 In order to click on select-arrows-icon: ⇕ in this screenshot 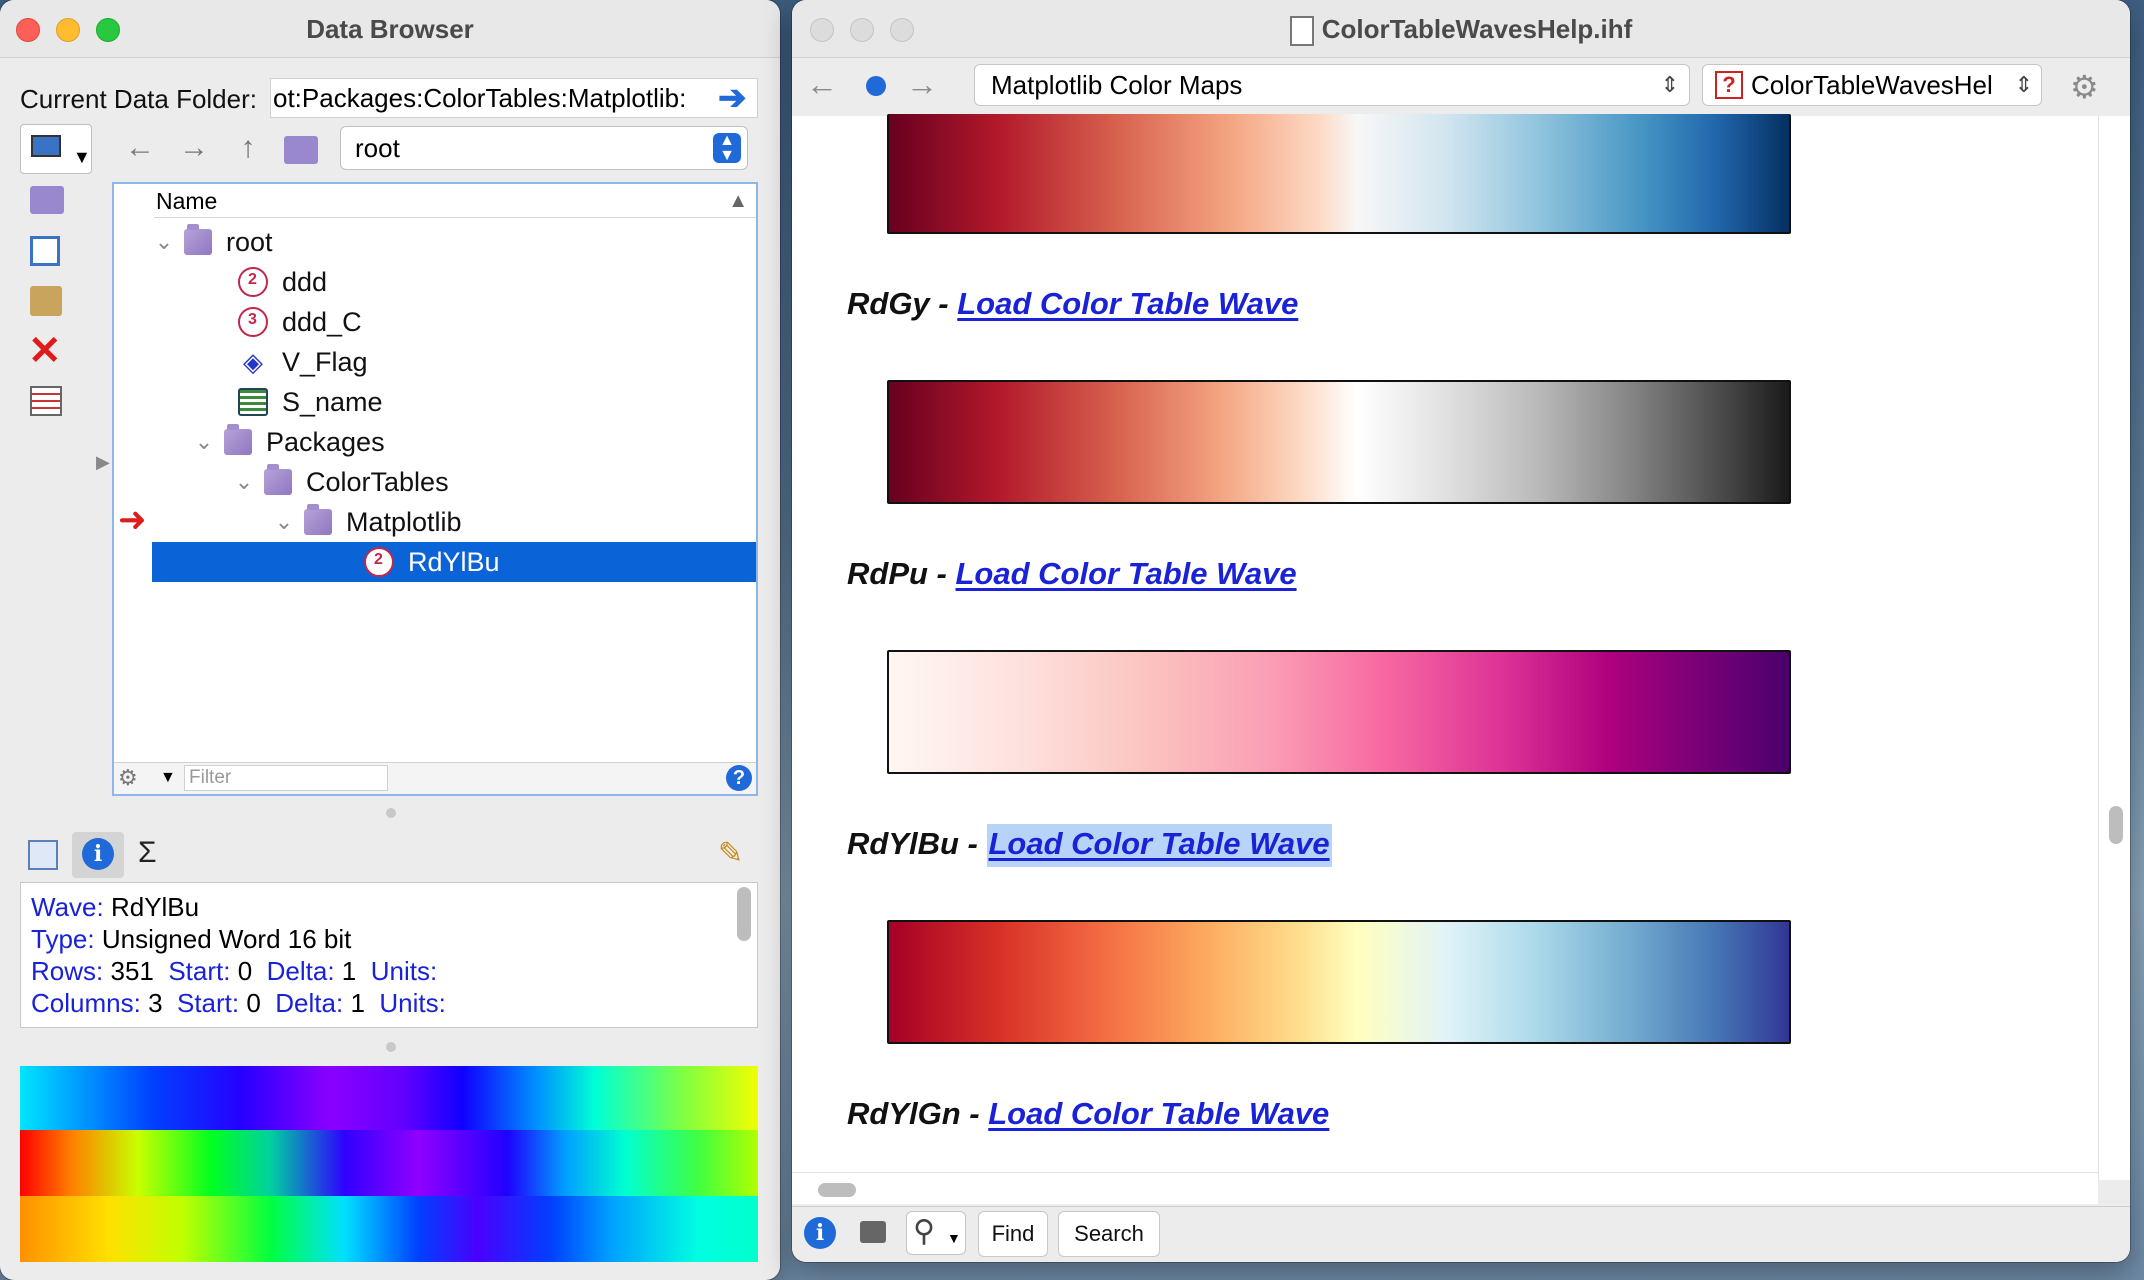, I will do `click(2021, 85)`.